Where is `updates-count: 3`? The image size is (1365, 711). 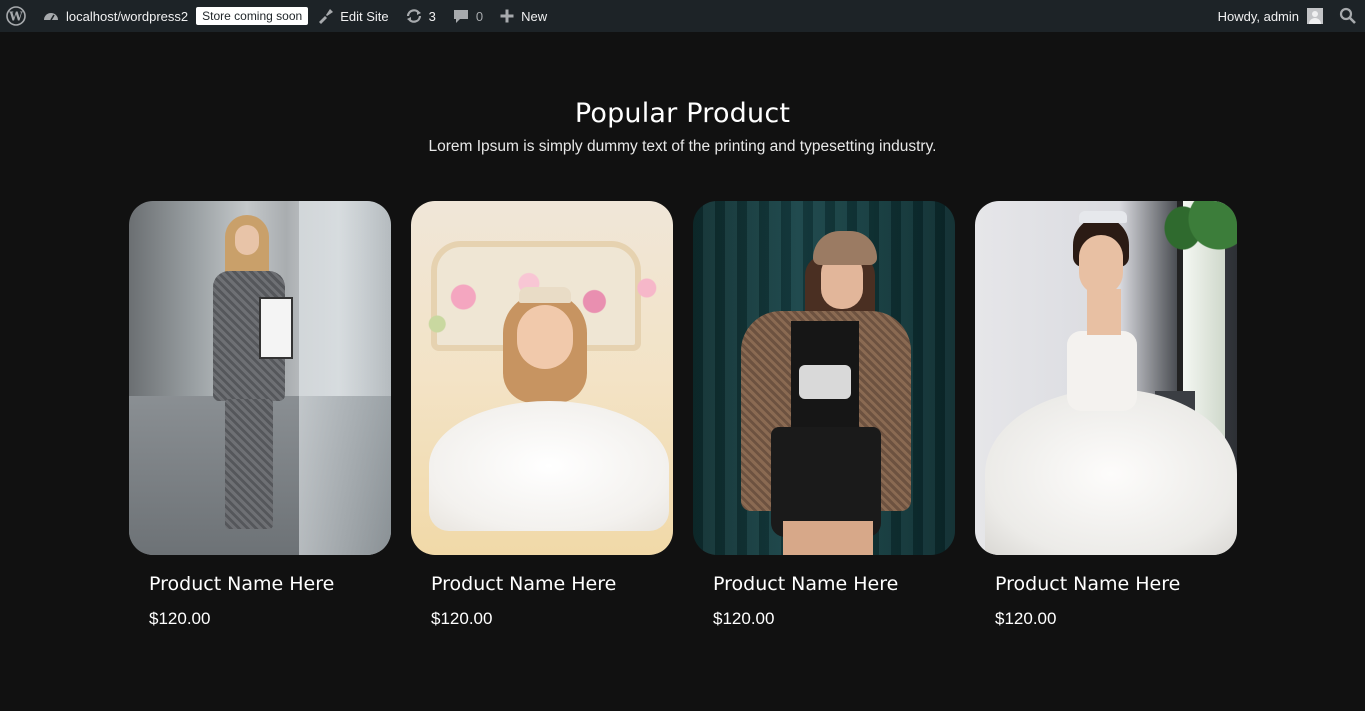
updates-count: 3 is located at coordinates (432, 16).